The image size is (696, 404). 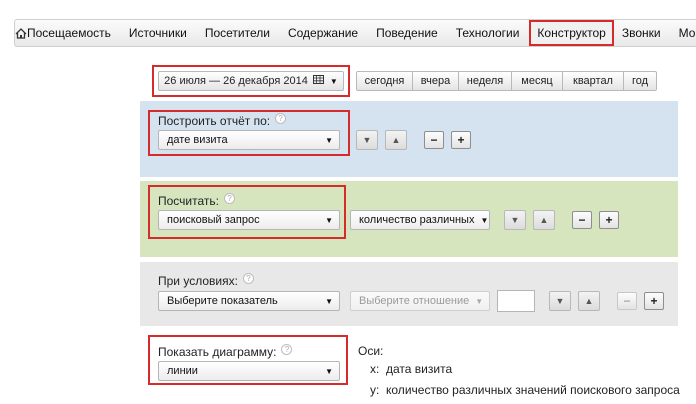 I want to click on nav-item-more: Мо, so click(x=687, y=33).